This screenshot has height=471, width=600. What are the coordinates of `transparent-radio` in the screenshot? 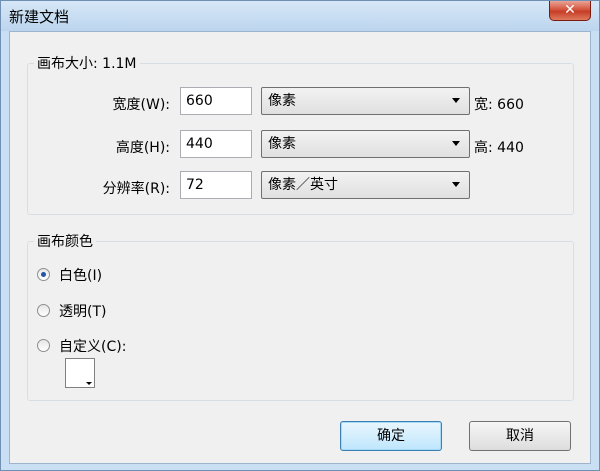 It's located at (43, 310).